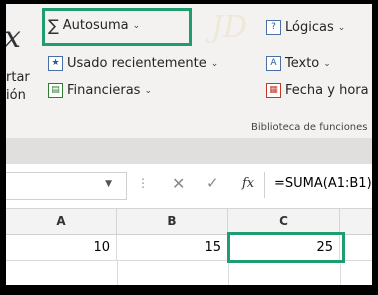 Image resolution: width=378 pixels, height=295 pixels. I want to click on financial-button: ▤ Financieras ⌄, so click(100, 90).